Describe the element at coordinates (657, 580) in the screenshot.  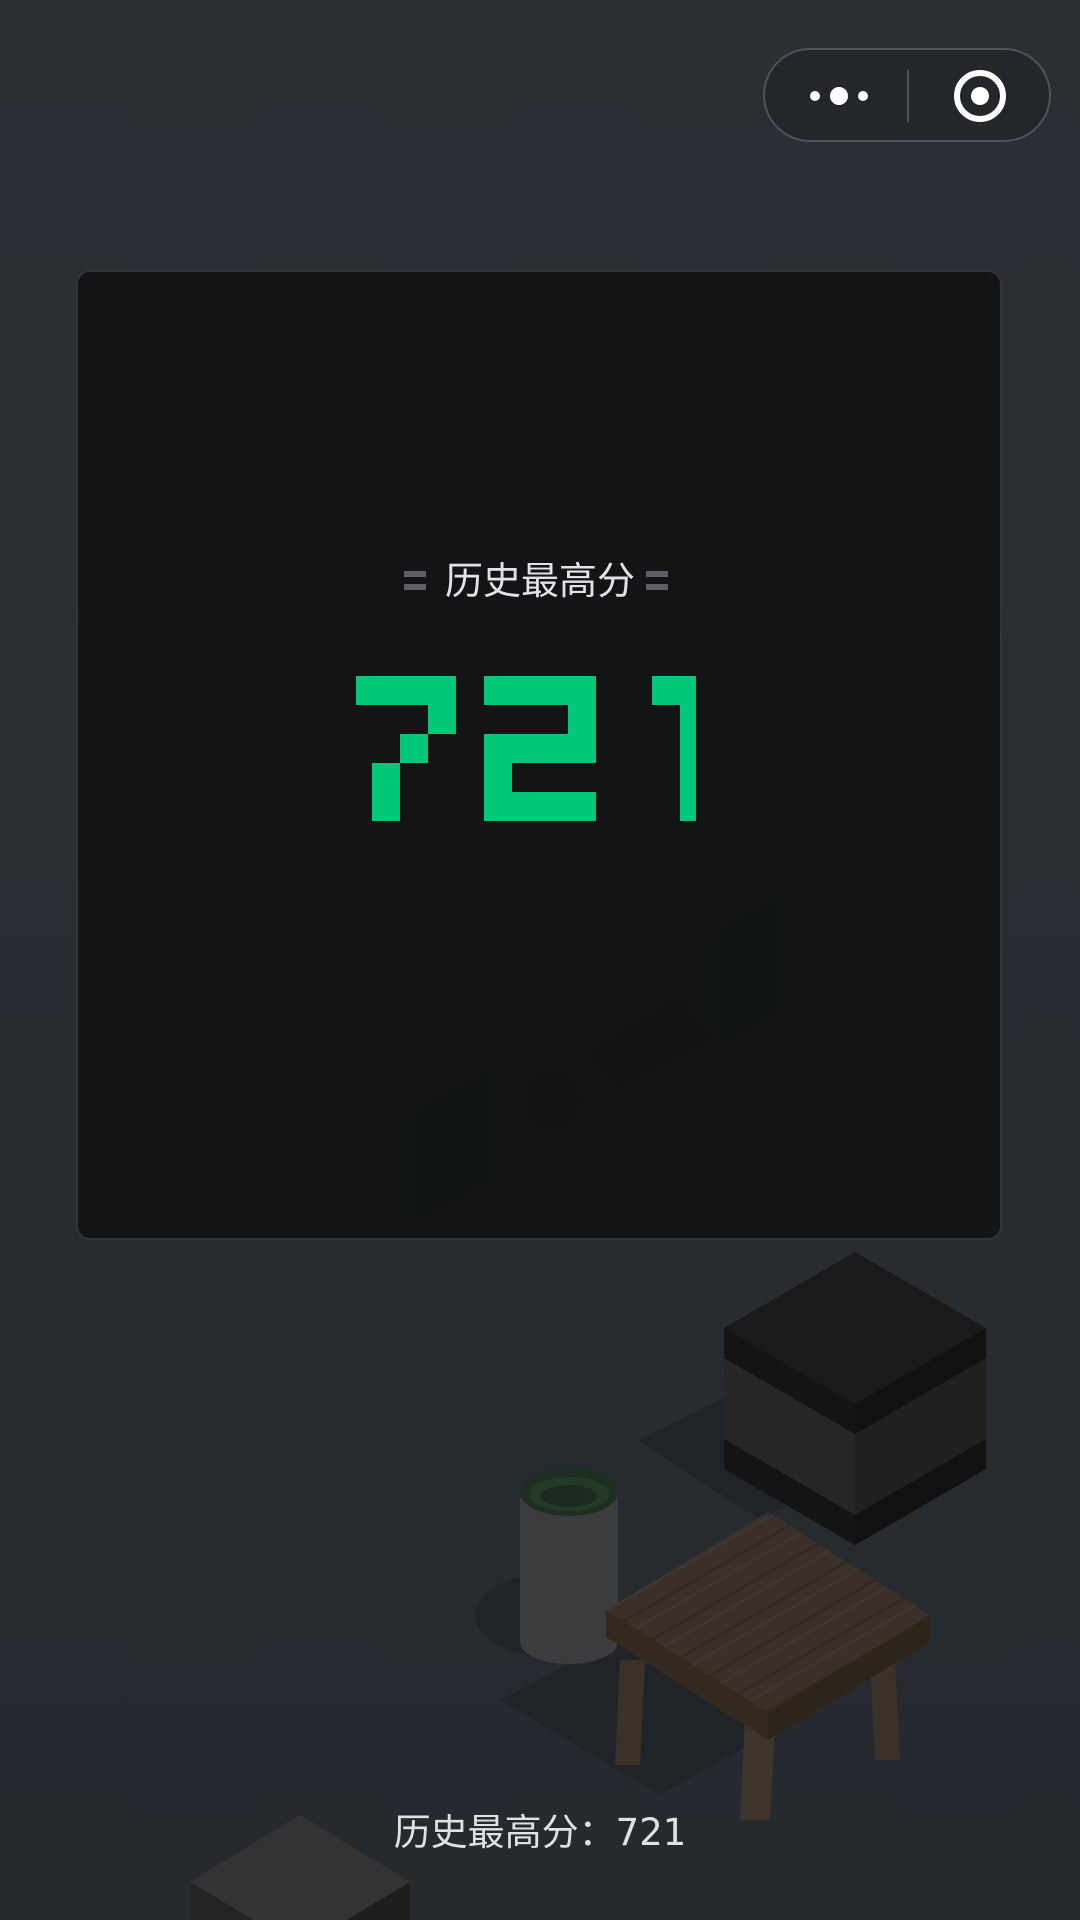
I see `title-right-bars-icon` at that location.